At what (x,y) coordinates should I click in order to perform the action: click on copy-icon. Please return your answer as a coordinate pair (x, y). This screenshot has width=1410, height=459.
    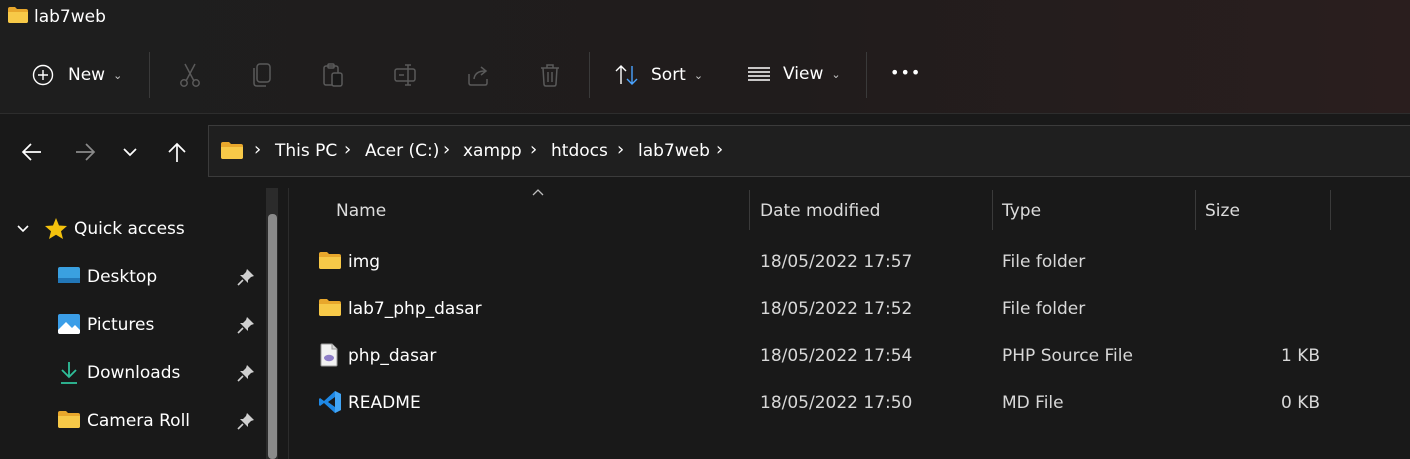
    Looking at the image, I should click on (262, 75).